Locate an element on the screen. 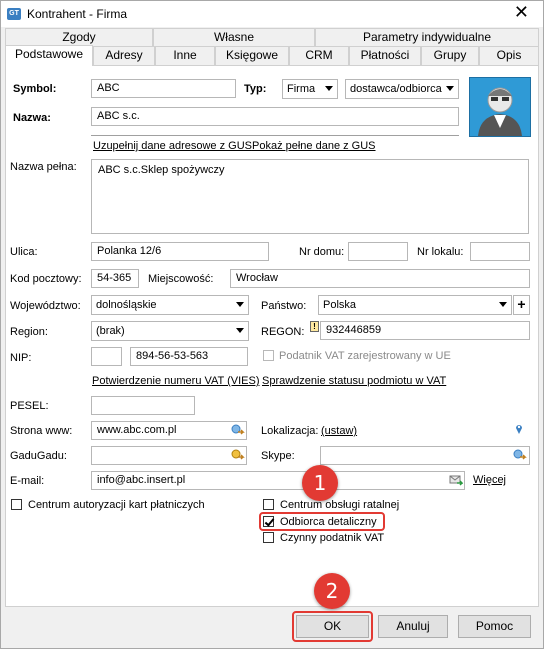  app-icon: GT is located at coordinates (14, 14).